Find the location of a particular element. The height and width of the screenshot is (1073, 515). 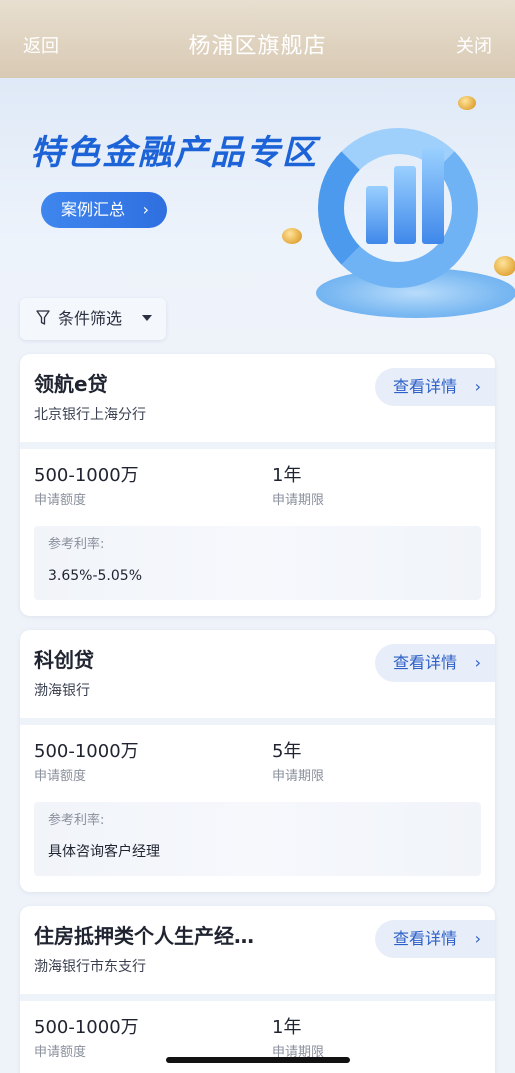

nav-header: 返回 杨浦区旗舰店 关闭 is located at coordinates (257, 39).